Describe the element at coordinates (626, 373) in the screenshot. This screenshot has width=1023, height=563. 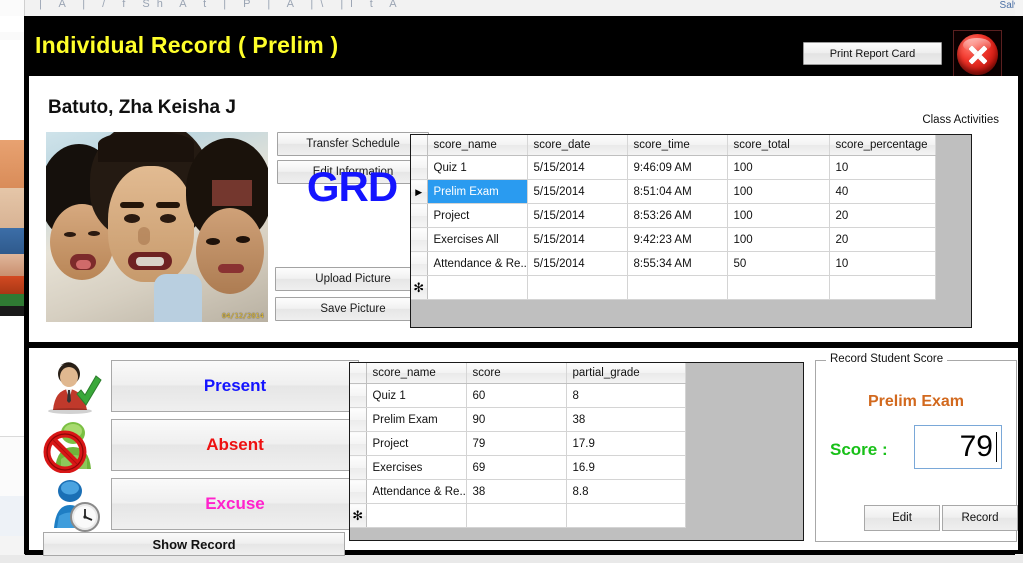
I see `column-header: partial_grade` at that location.